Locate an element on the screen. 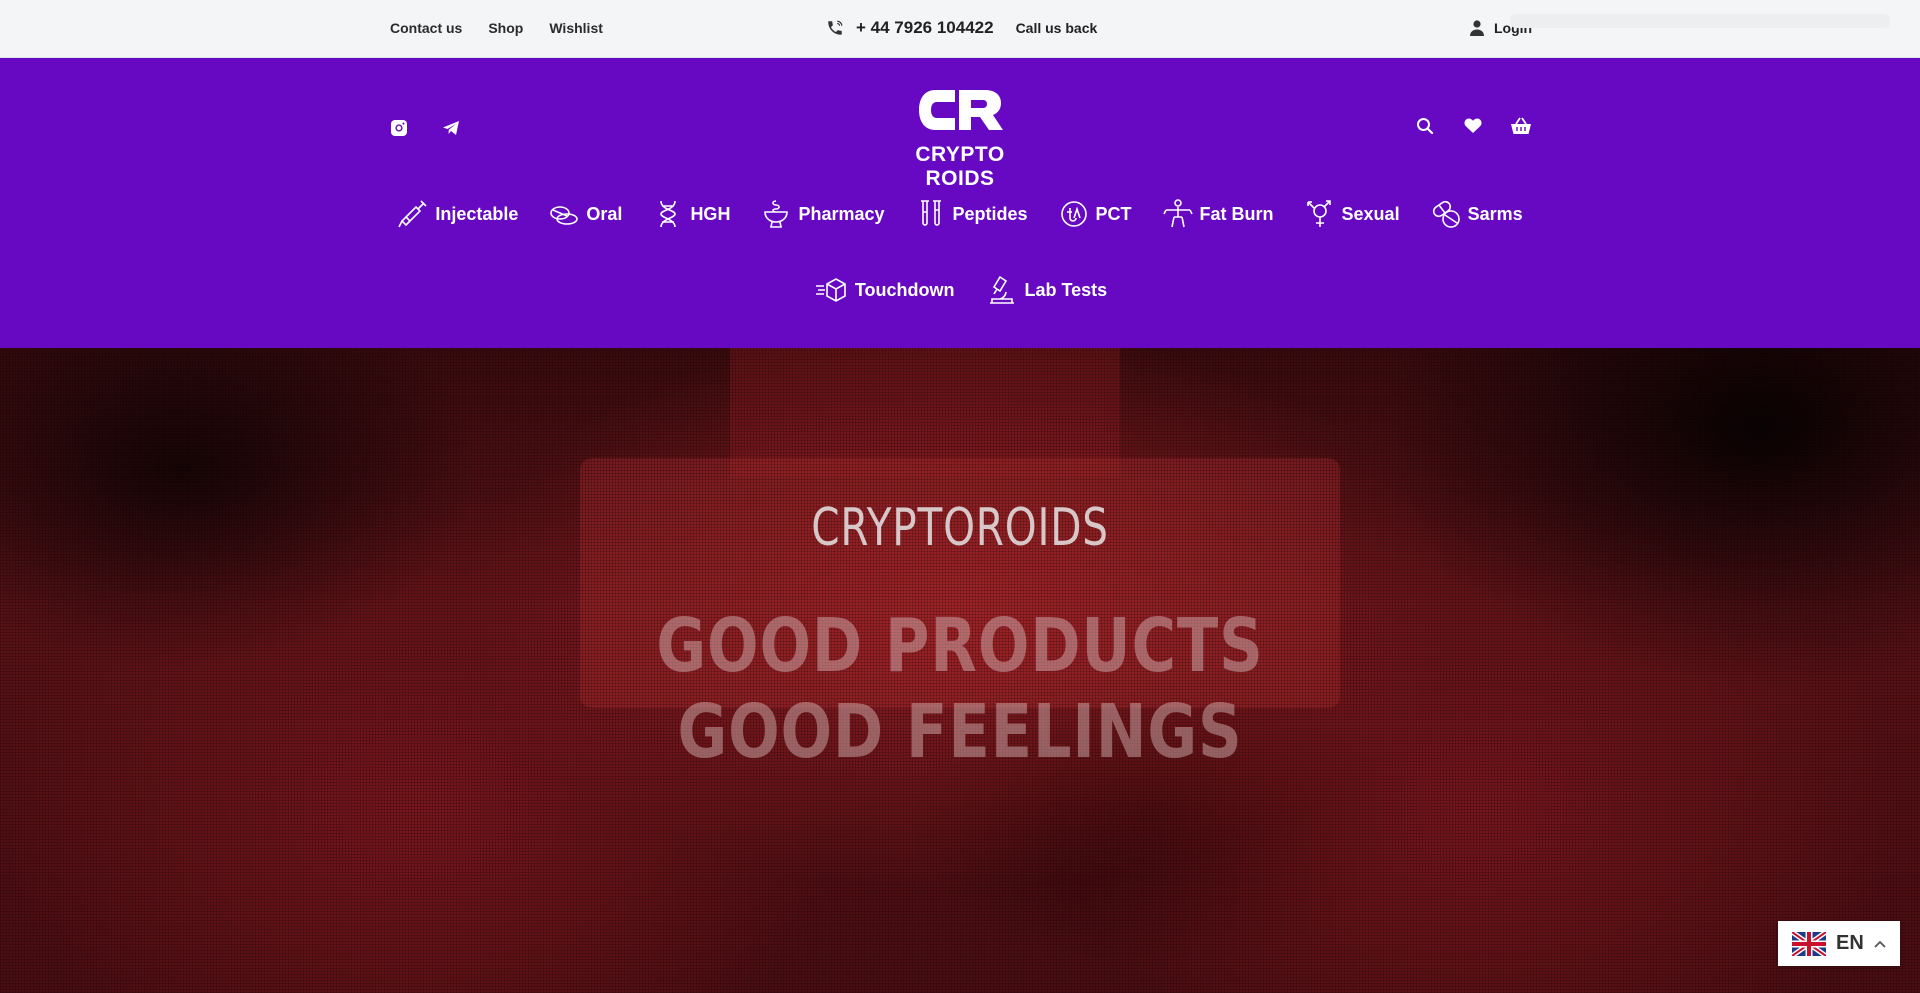 The height and width of the screenshot is (993, 1920). nav-label: Lab Tests is located at coordinates (1066, 289).